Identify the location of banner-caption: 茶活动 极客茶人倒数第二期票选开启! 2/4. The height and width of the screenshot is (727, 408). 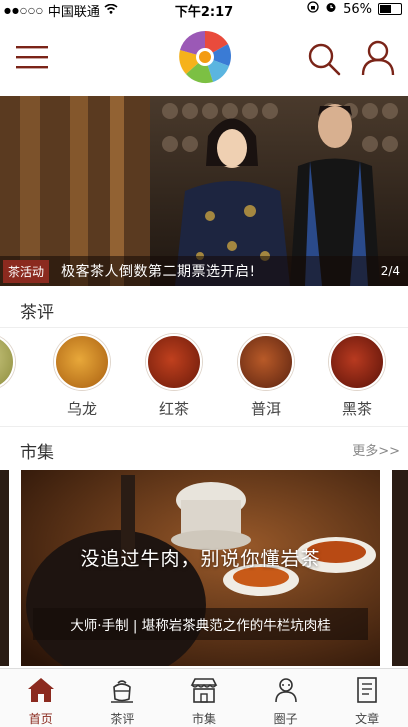
(204, 271).